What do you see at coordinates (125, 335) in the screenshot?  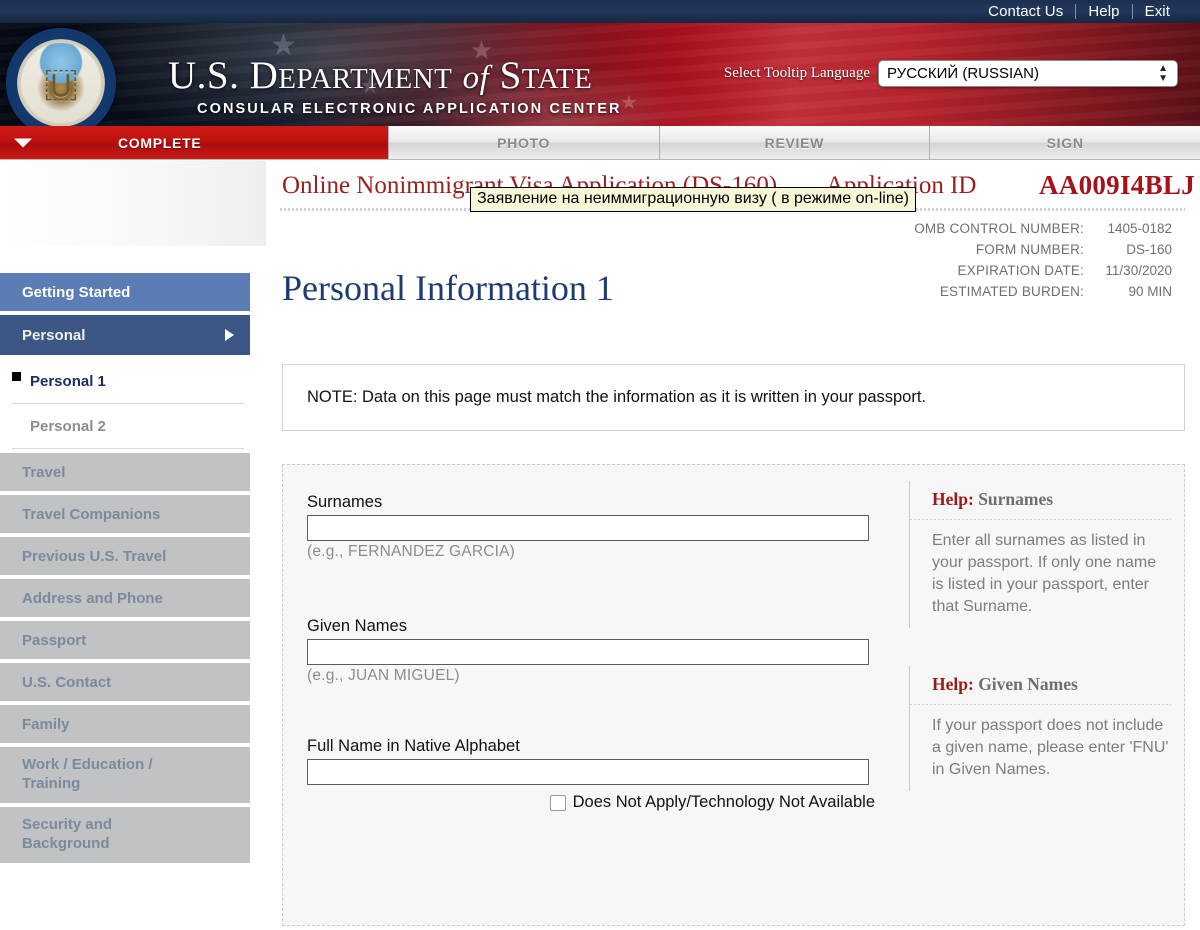 I see `sidebar-item-personal: Personal` at bounding box center [125, 335].